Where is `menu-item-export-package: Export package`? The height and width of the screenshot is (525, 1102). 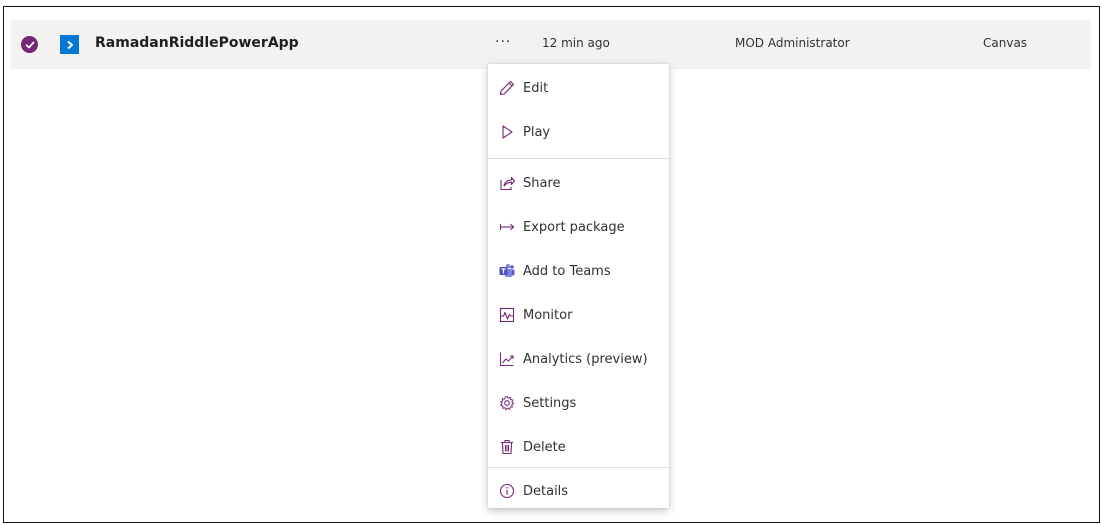 menu-item-export-package: Export package is located at coordinates (578, 227).